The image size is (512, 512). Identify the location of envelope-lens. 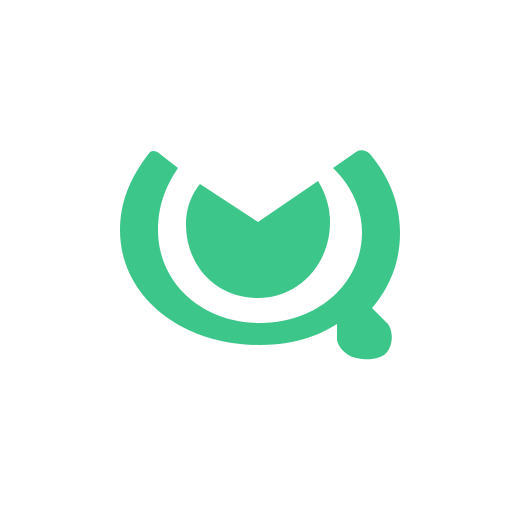
(258, 239).